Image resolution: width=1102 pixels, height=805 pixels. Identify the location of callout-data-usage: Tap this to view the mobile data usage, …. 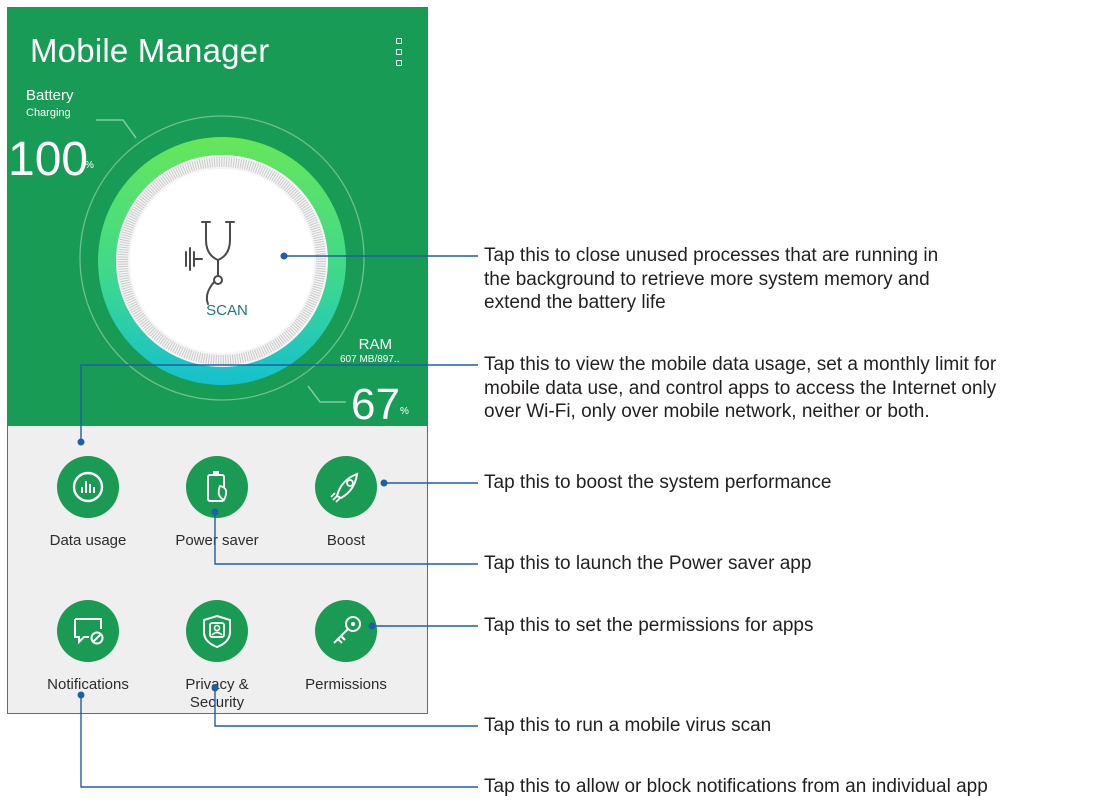
(740, 388).